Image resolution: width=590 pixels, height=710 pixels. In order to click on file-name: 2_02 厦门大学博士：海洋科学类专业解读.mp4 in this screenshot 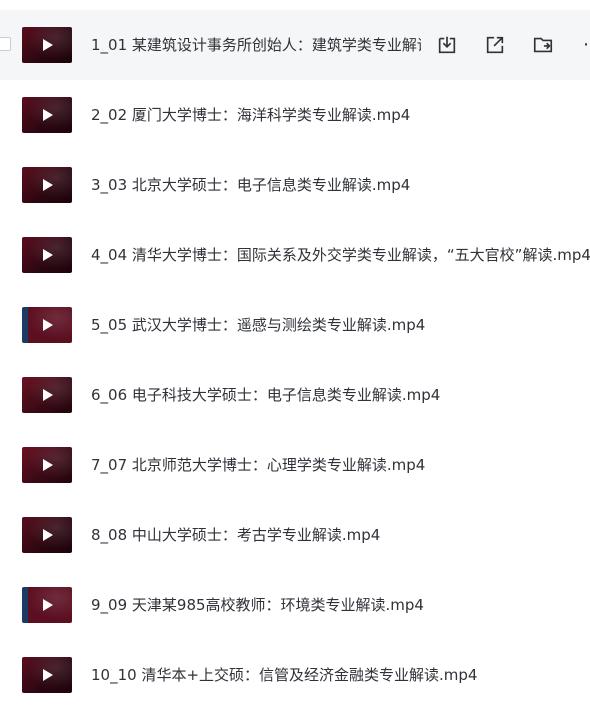, I will do `click(250, 115)`.